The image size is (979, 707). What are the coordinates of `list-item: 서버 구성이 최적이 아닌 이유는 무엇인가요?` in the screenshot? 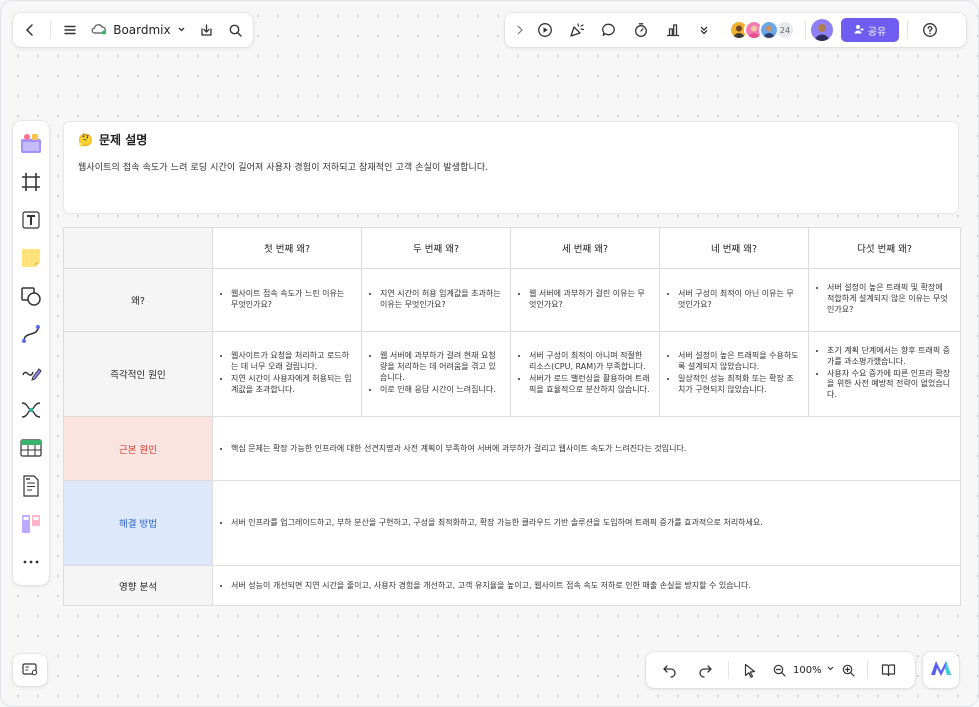 It's located at (739, 300).